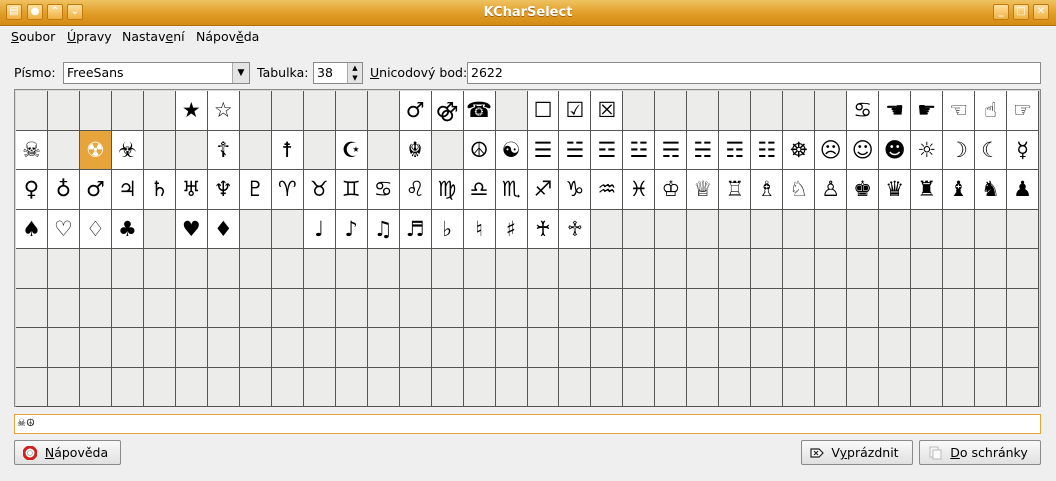  Describe the element at coordinates (127, 190) in the screenshot. I see `char-cell: ♃` at that location.